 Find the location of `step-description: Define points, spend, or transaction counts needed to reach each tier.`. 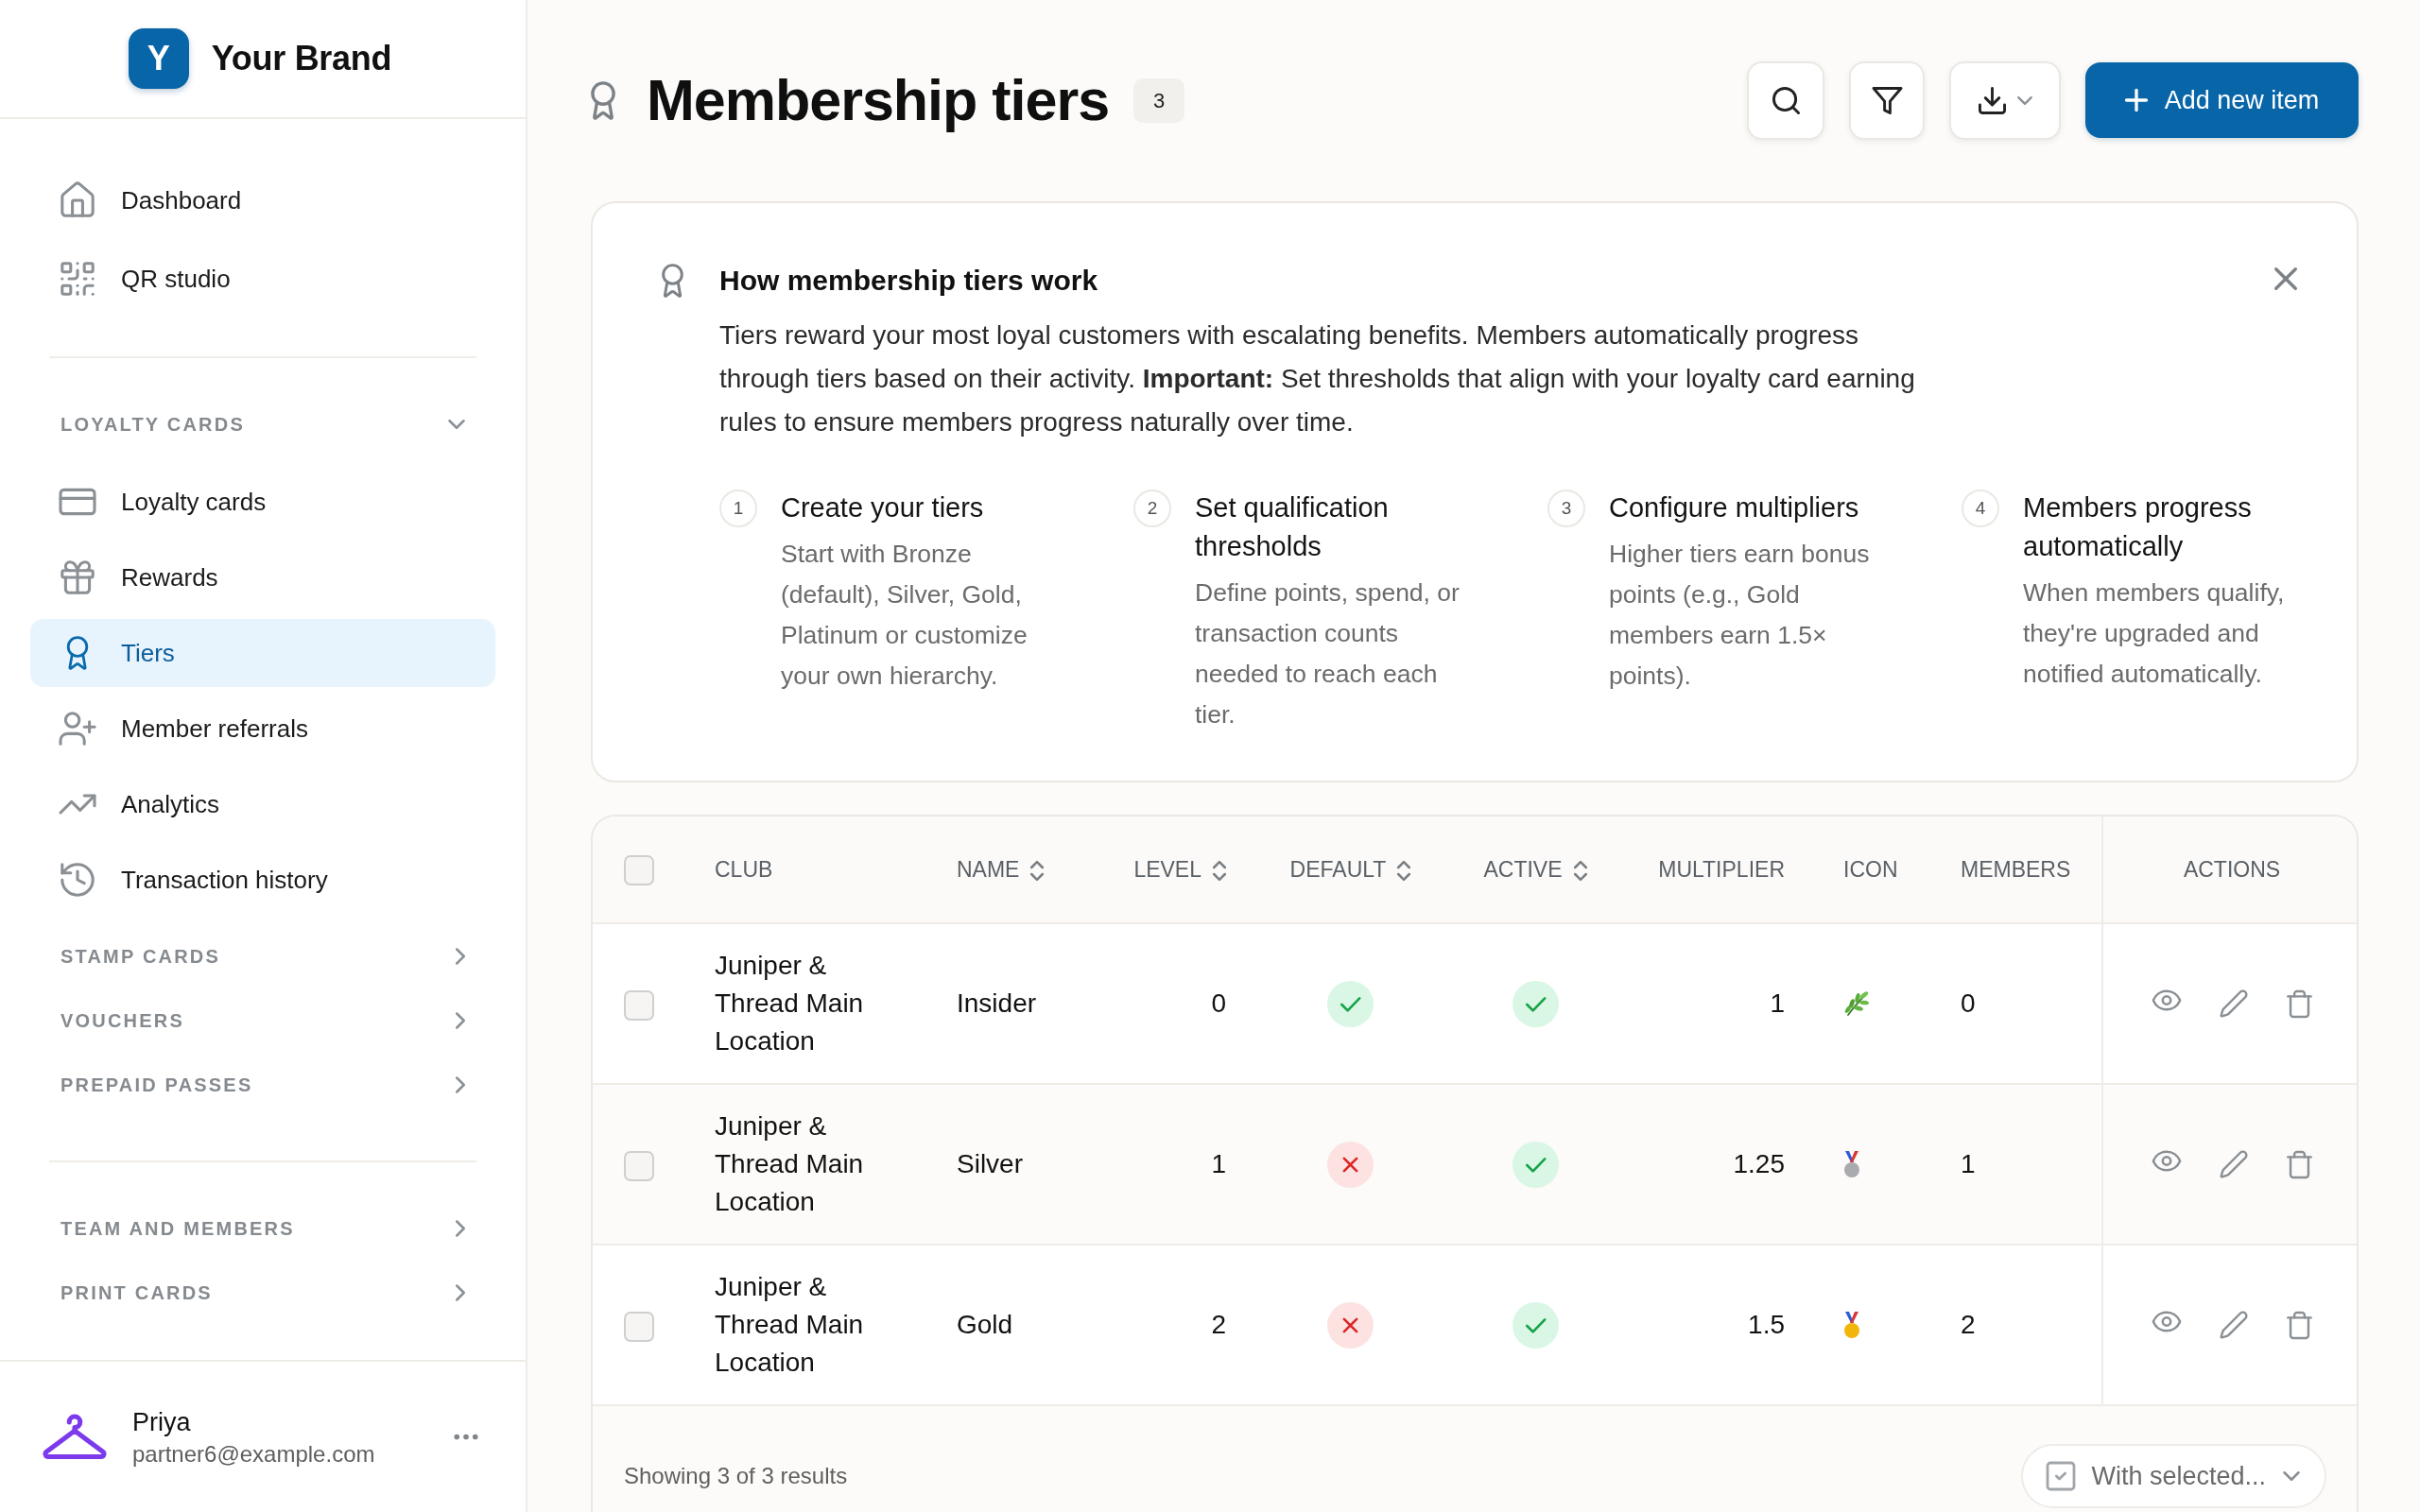

step-description: Define points, spend, or transaction counts needed to reach each tier. is located at coordinates (1328, 653).